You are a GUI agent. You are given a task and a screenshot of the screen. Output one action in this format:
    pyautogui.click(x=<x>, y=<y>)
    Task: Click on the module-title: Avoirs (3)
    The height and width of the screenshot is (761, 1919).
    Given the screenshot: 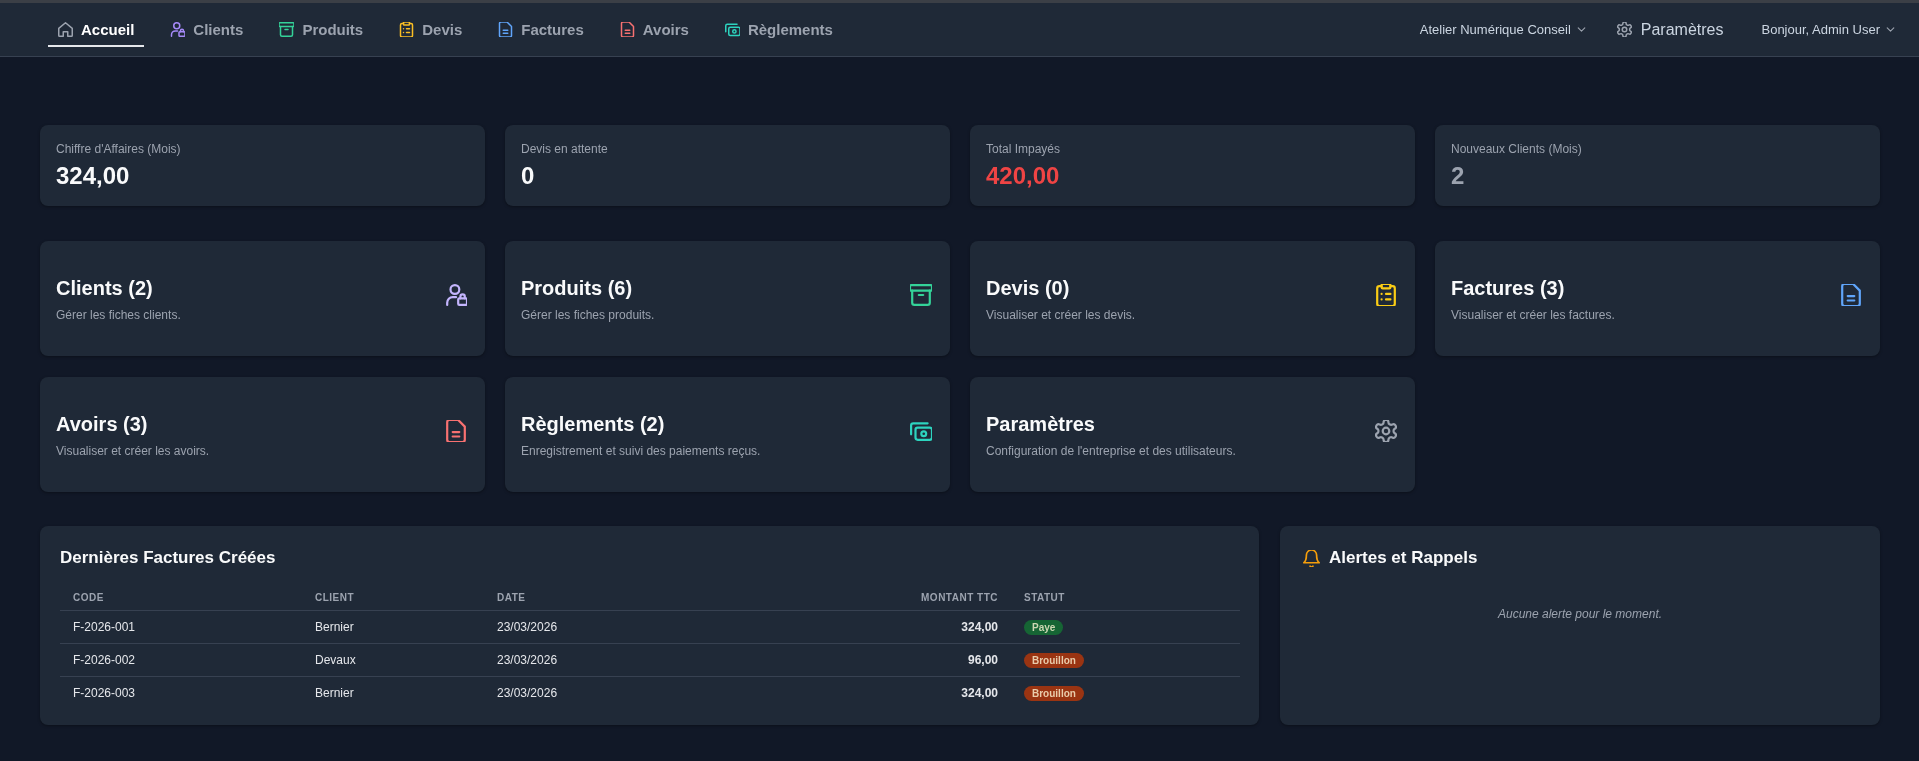 What is the action you would take?
    pyautogui.click(x=102, y=424)
    